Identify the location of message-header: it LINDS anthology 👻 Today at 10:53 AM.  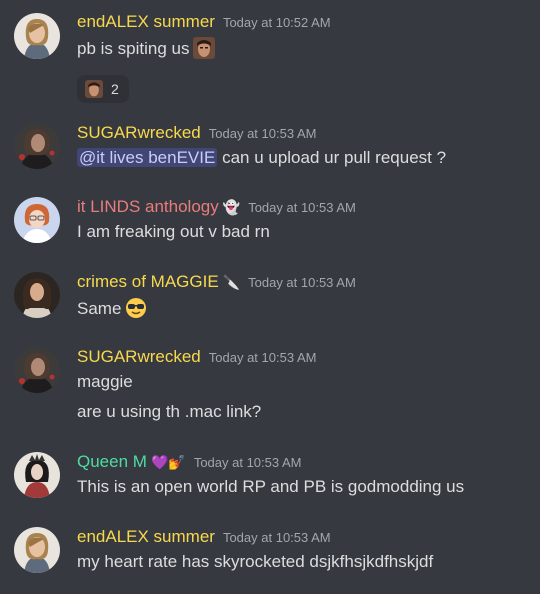
(216, 207).